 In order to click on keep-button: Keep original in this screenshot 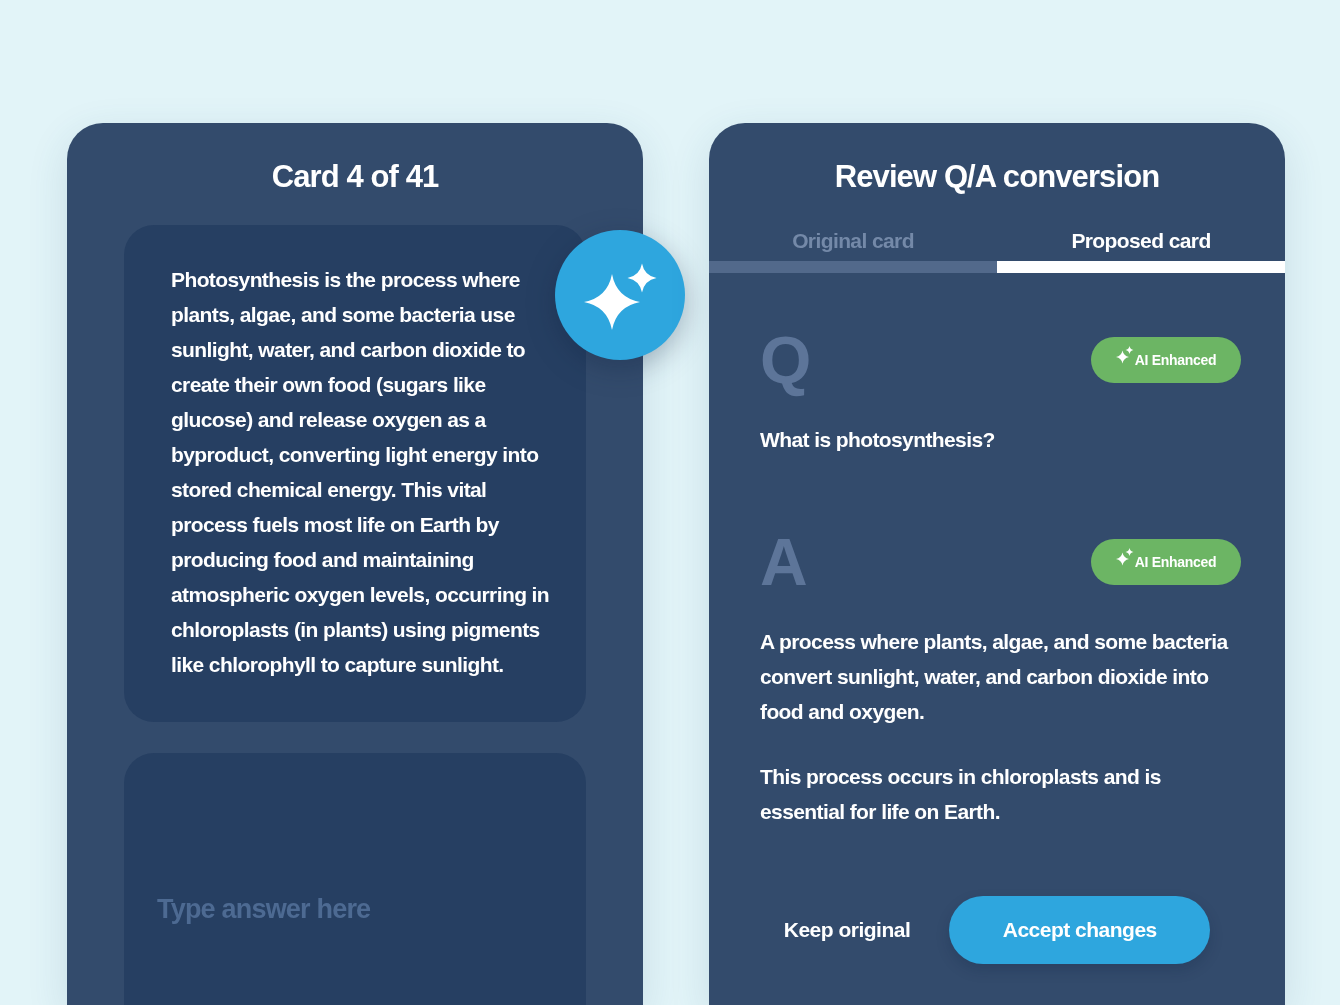, I will do `click(847, 930)`.